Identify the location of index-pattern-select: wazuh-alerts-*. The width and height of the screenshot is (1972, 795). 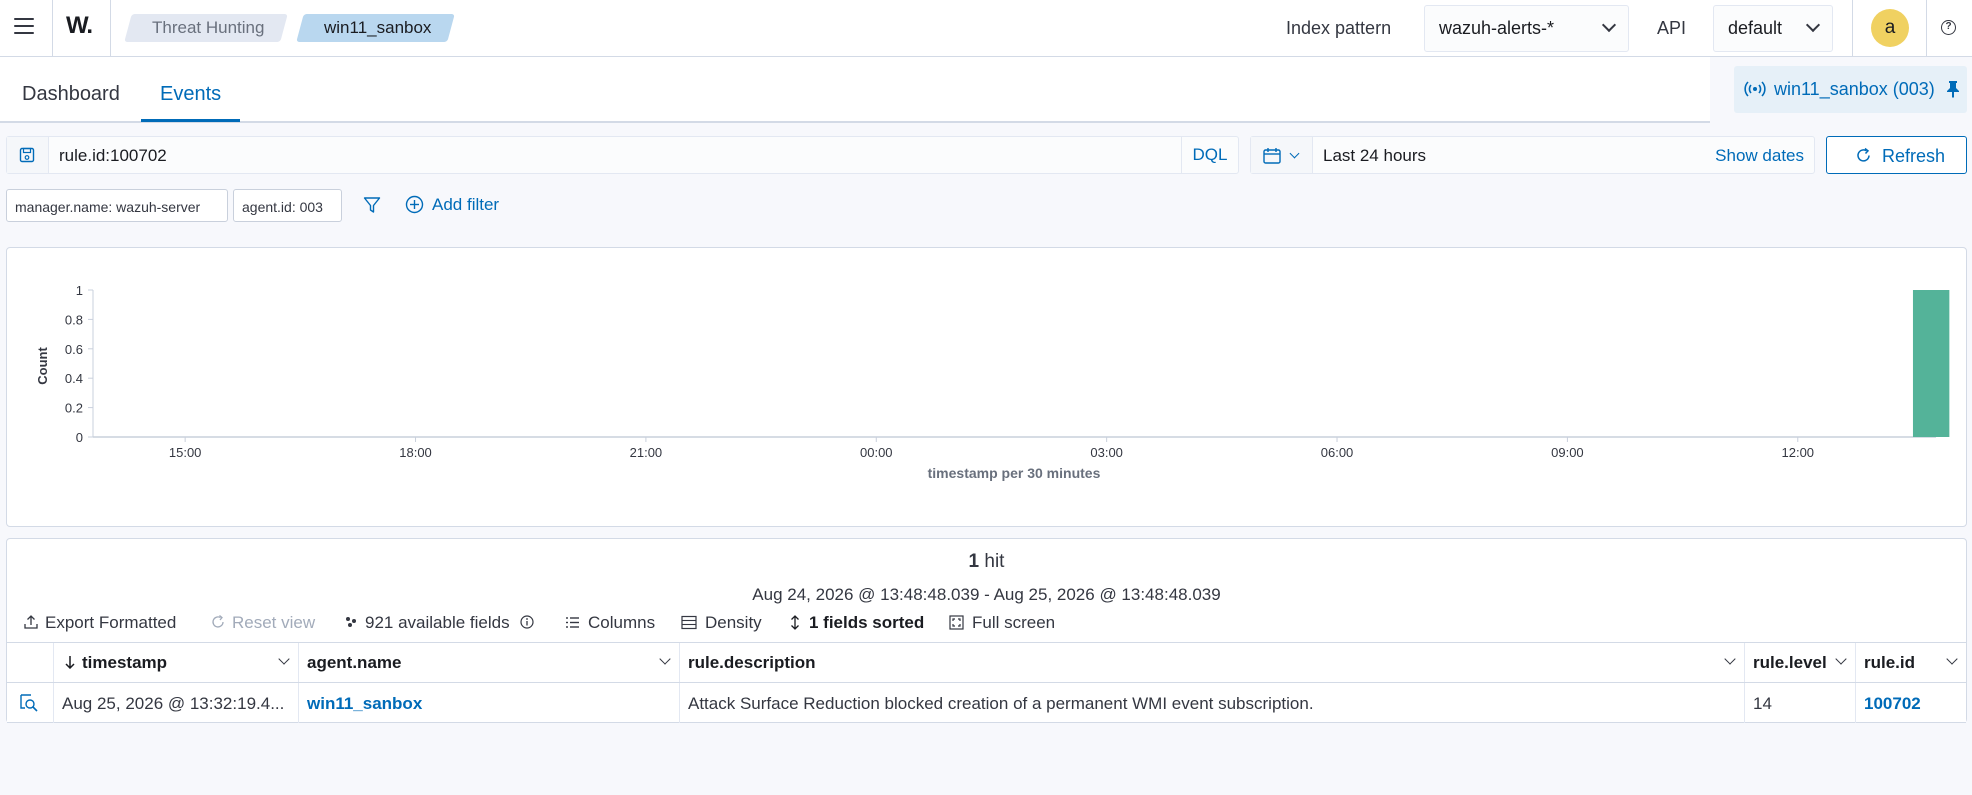
(1526, 28).